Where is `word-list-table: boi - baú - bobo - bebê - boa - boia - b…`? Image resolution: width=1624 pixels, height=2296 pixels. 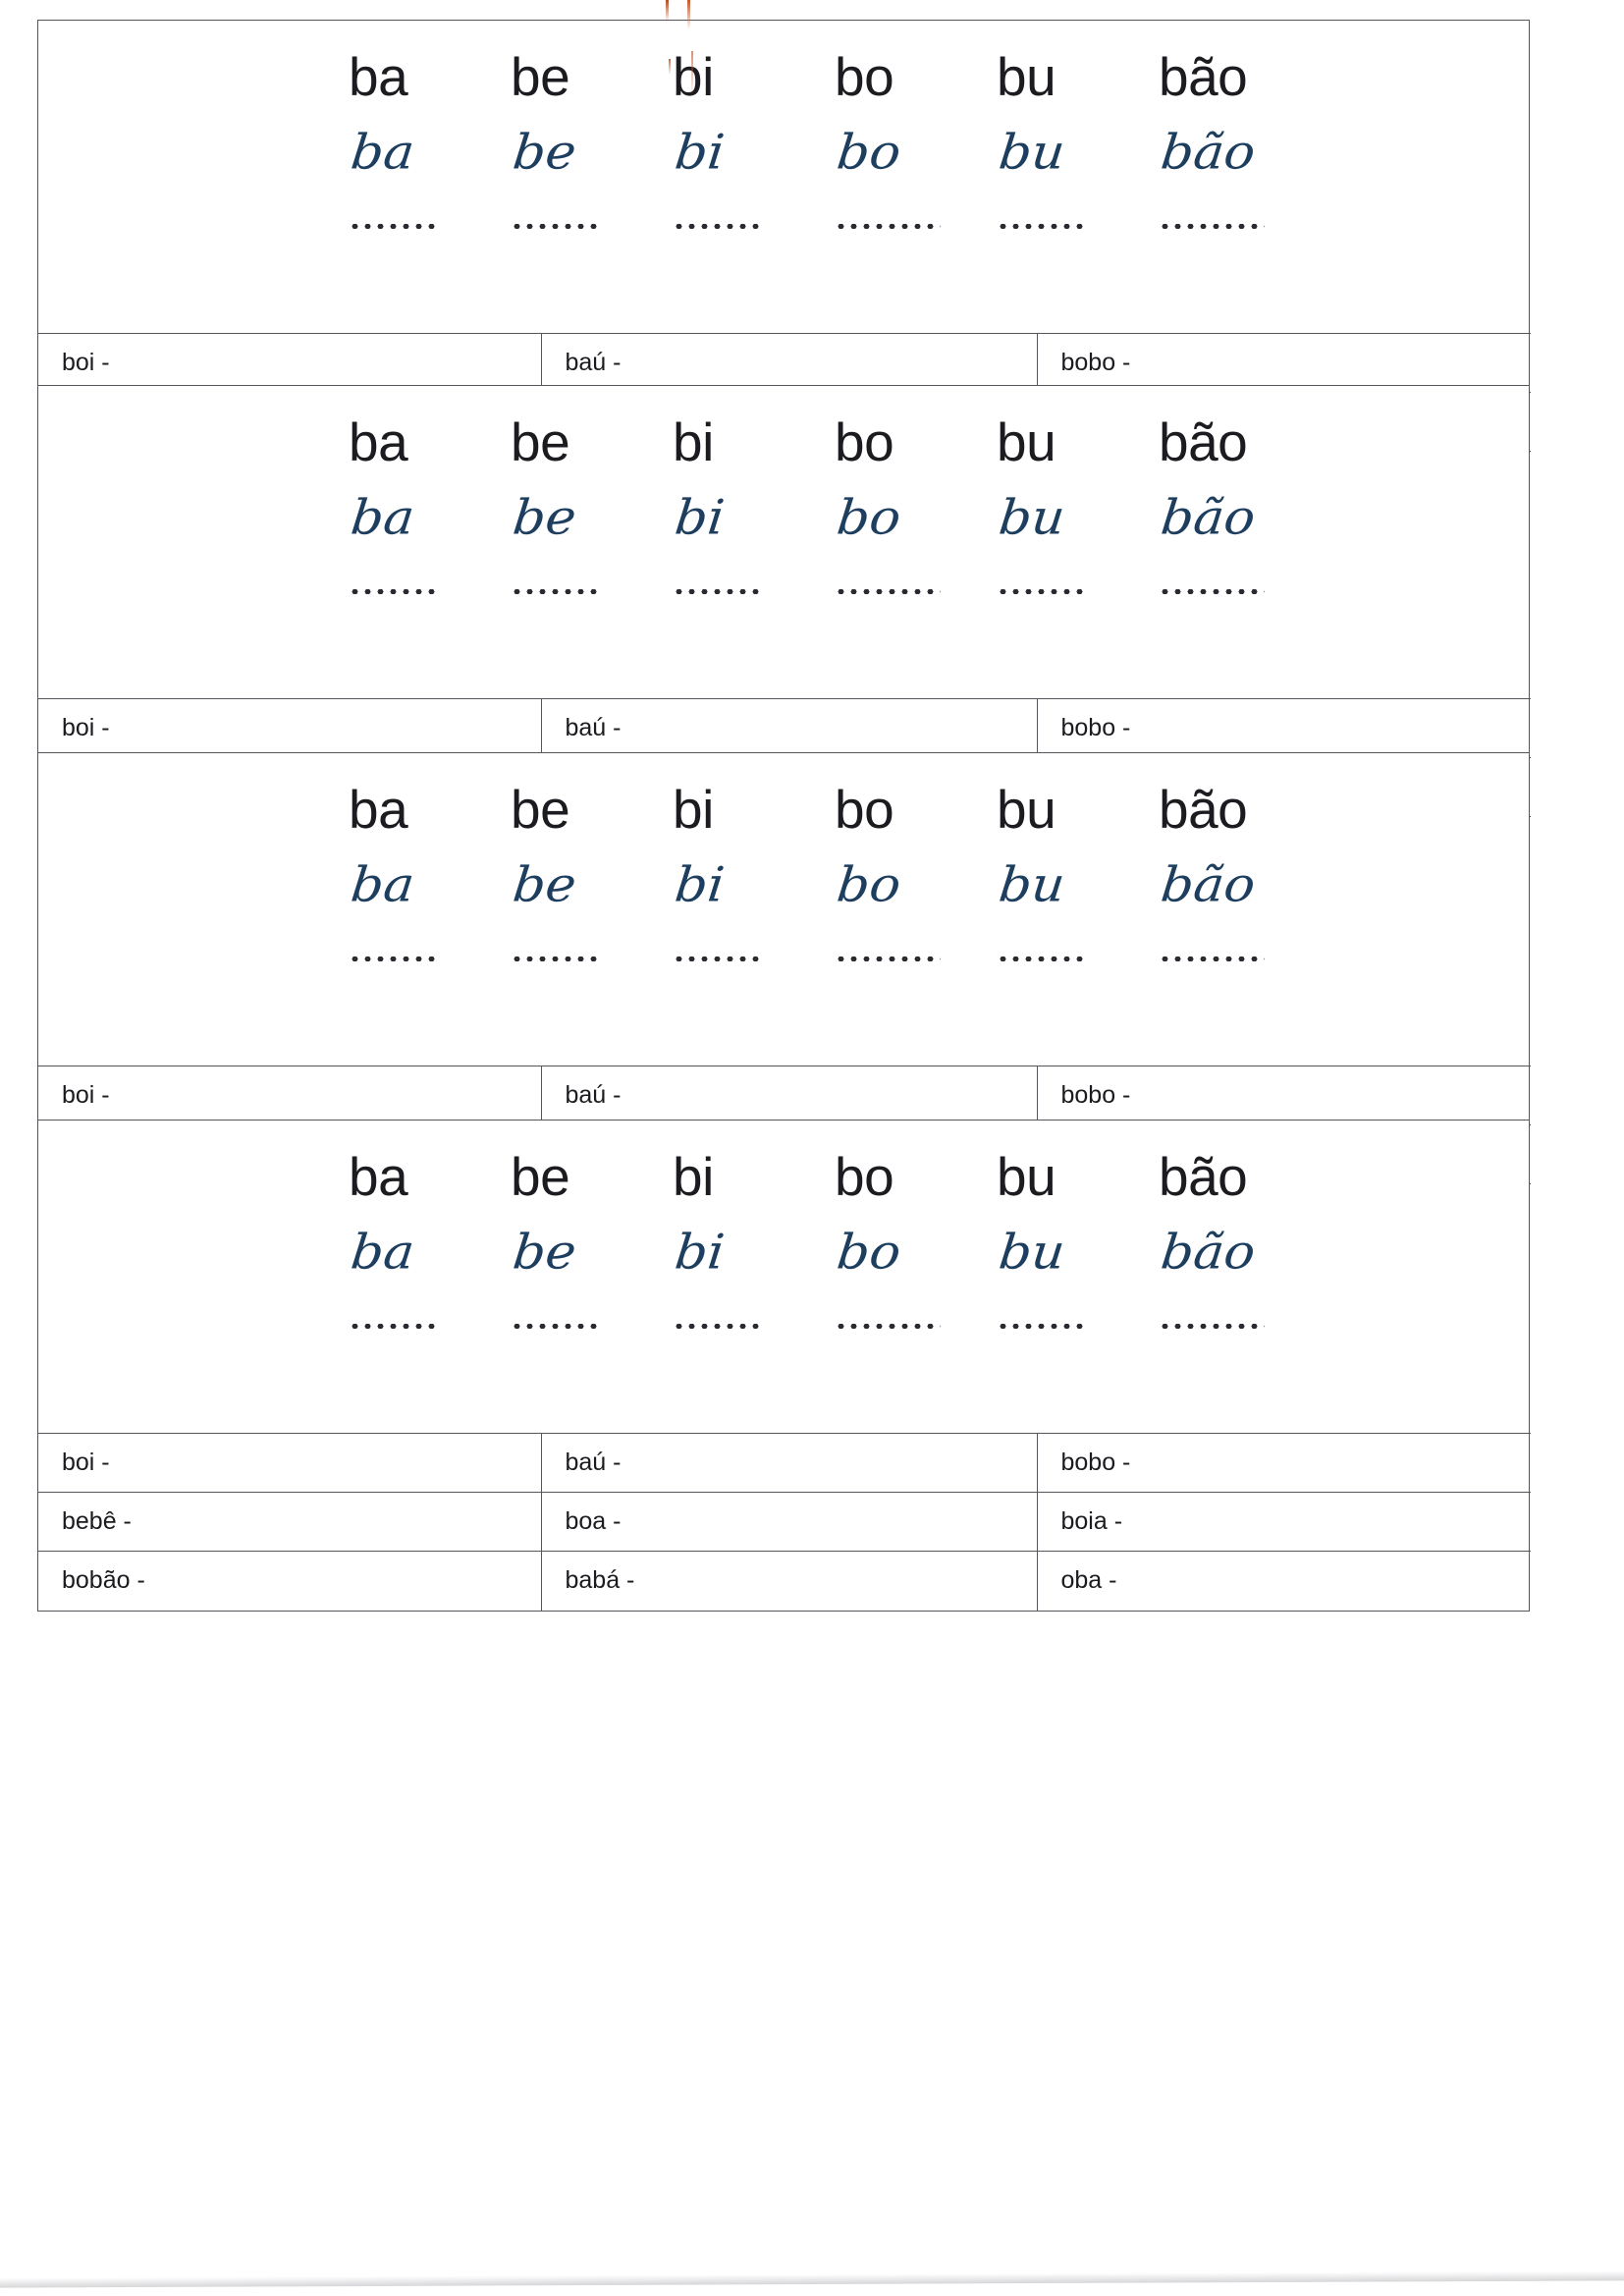 word-list-table: boi - baú - bobo - bebê - boa - boia - b… is located at coordinates (784, 1522).